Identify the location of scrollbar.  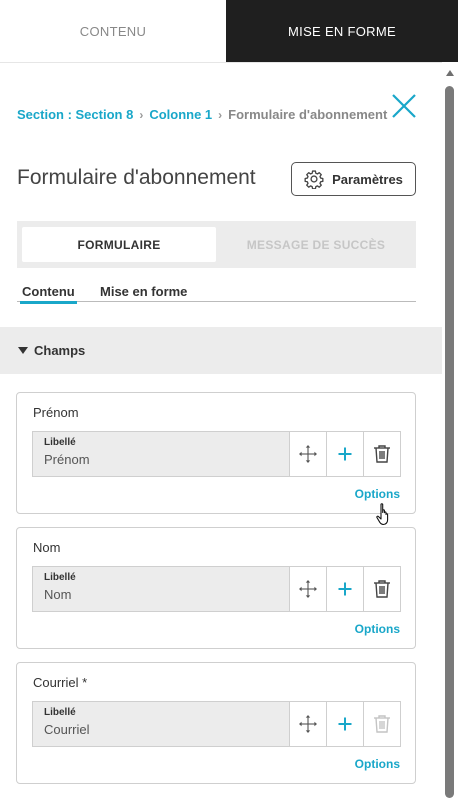
(450, 431).